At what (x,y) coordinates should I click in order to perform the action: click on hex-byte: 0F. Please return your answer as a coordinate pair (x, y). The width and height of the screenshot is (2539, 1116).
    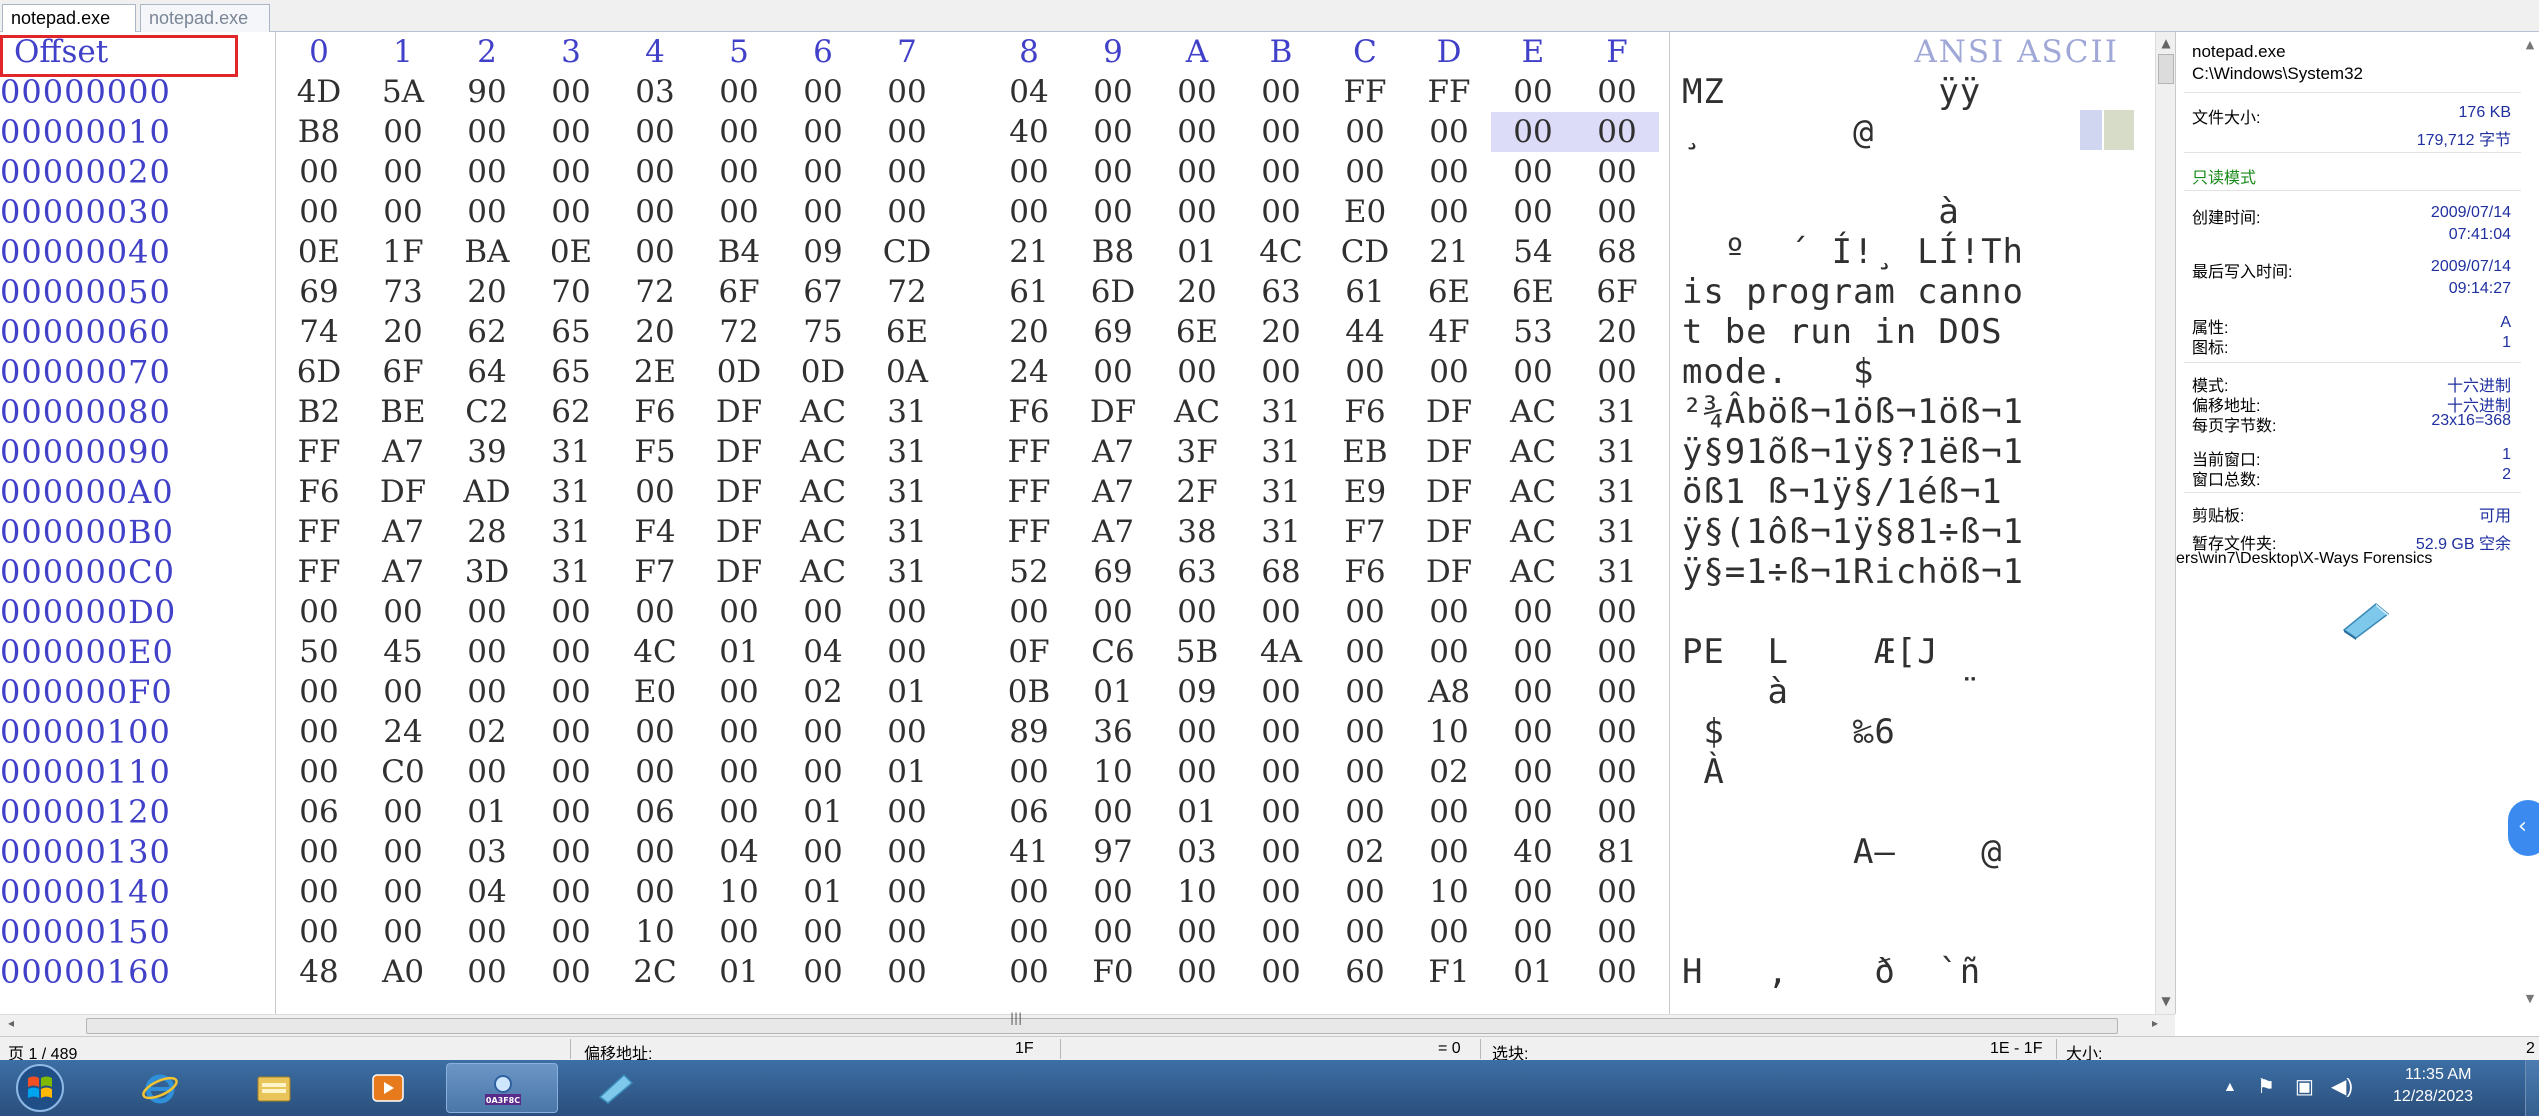
    Looking at the image, I should click on (1029, 652).